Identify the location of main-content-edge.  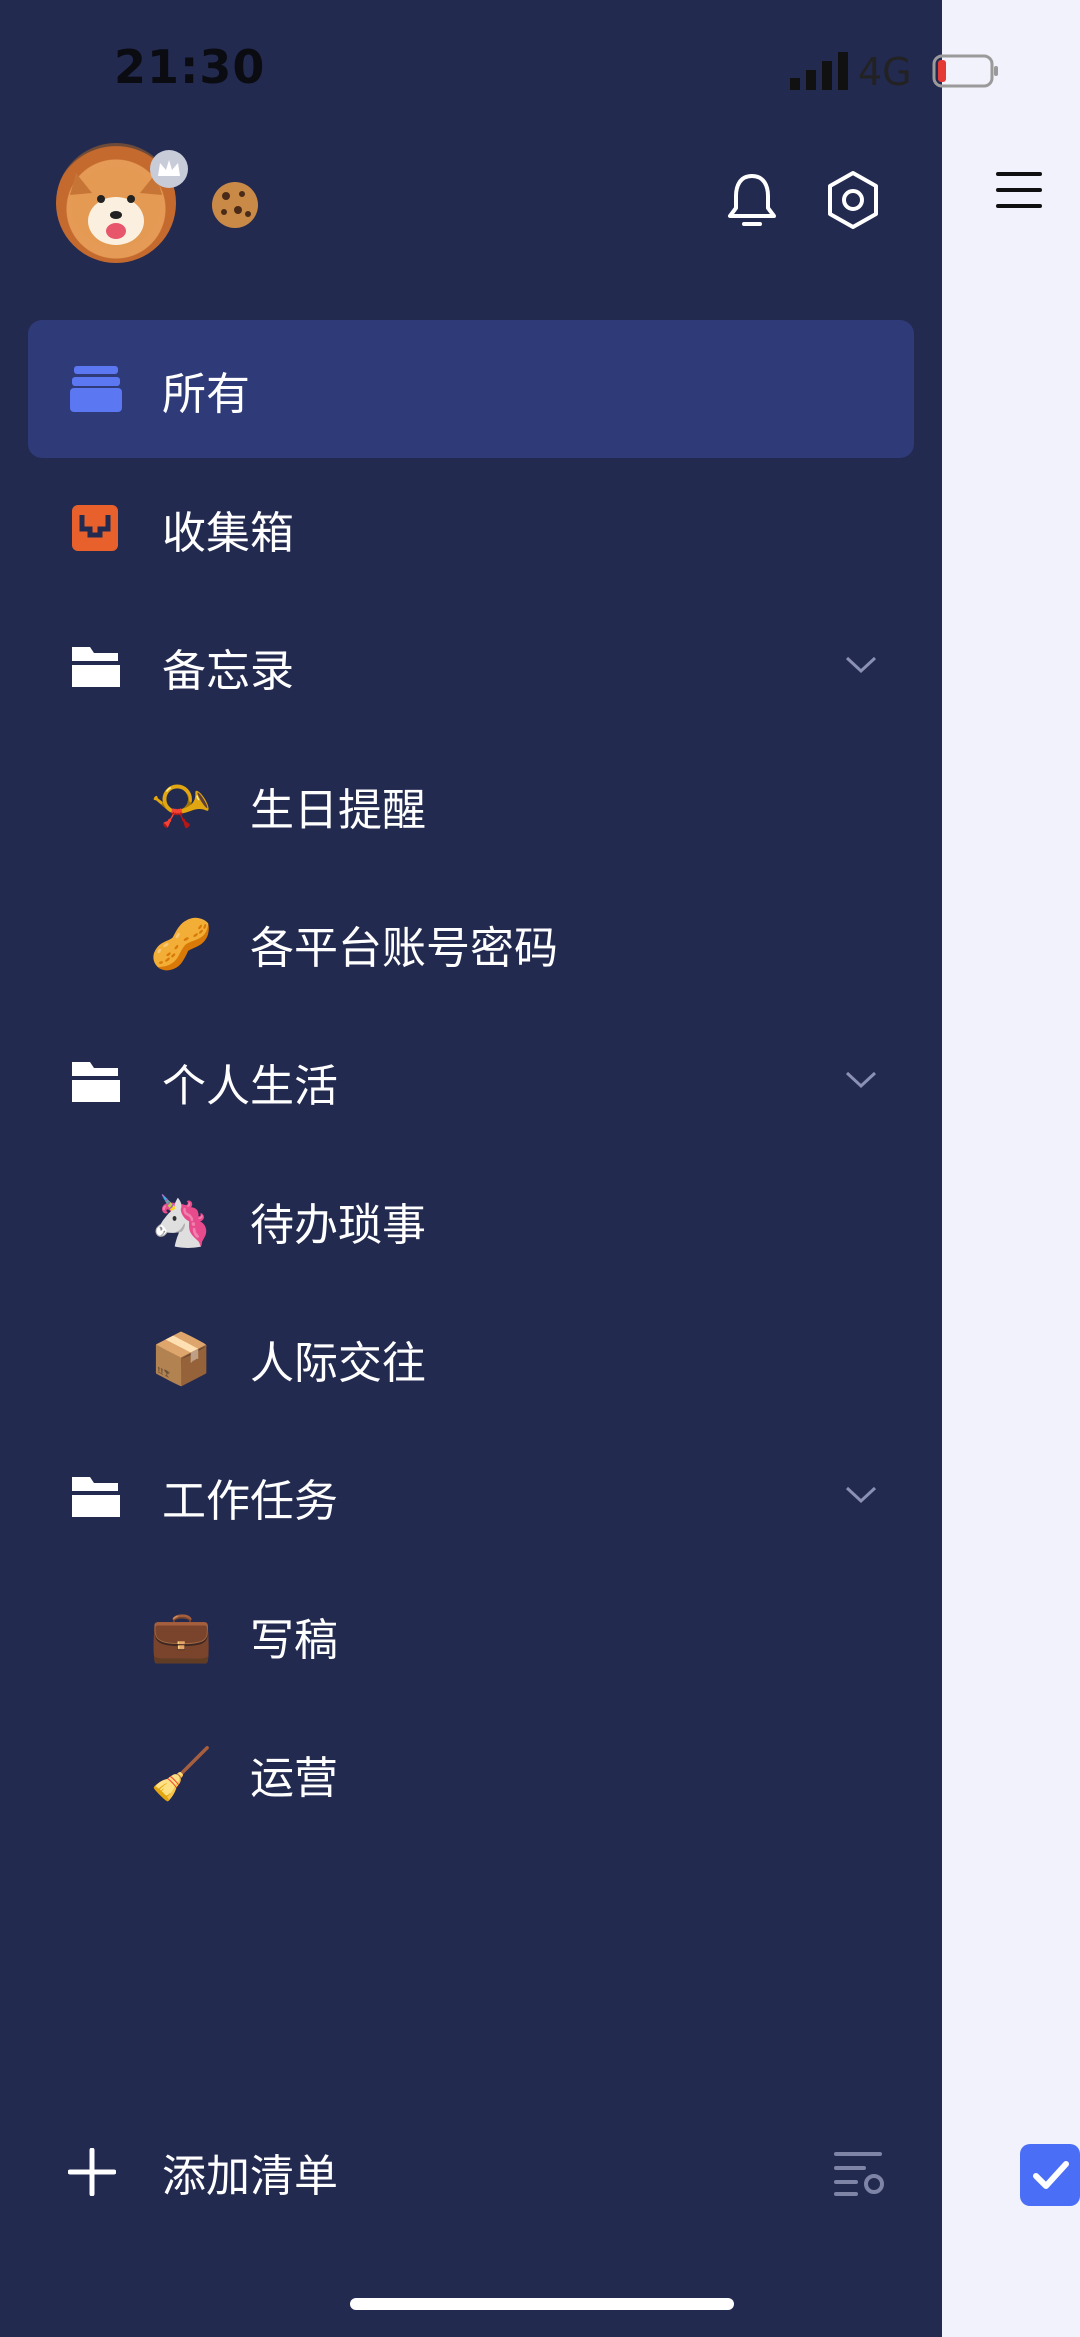
(1011, 1168).